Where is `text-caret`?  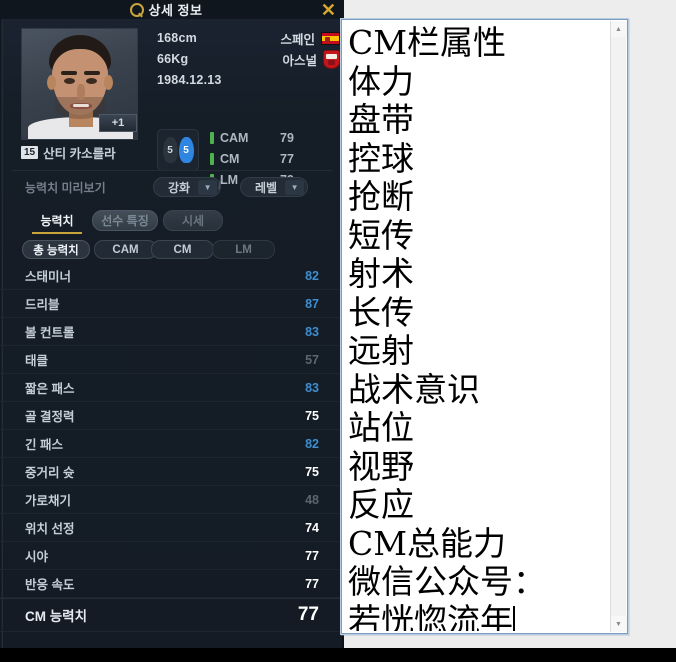 text-caret is located at coordinates (514, 618).